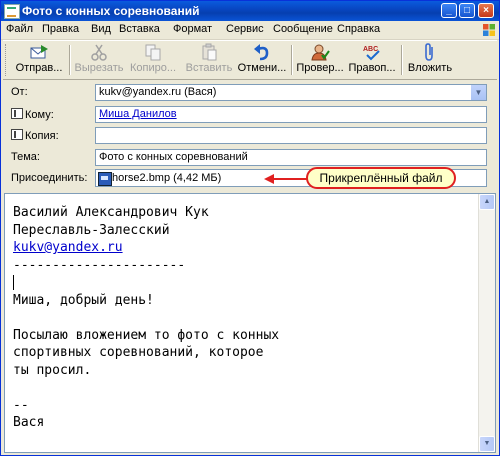  Describe the element at coordinates (83, 300) in the screenshot. I see `body-line: Миша, добрый день!` at that location.